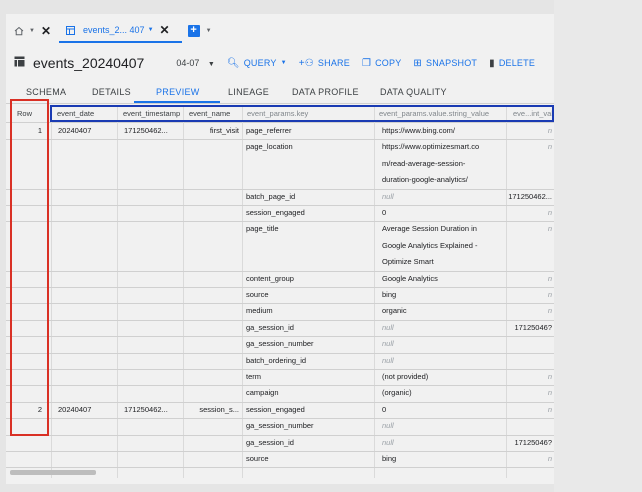  What do you see at coordinates (324, 63) in the screenshot?
I see `share-button: +⚇ SHARE` at bounding box center [324, 63].